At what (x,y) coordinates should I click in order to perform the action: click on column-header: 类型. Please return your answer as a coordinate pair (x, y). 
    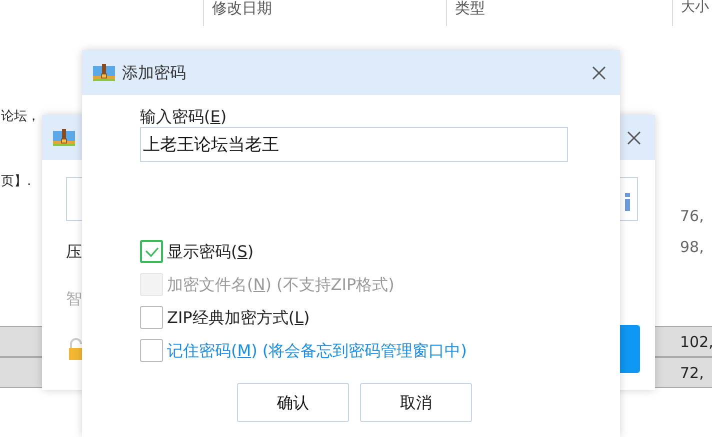
    Looking at the image, I should click on (470, 9).